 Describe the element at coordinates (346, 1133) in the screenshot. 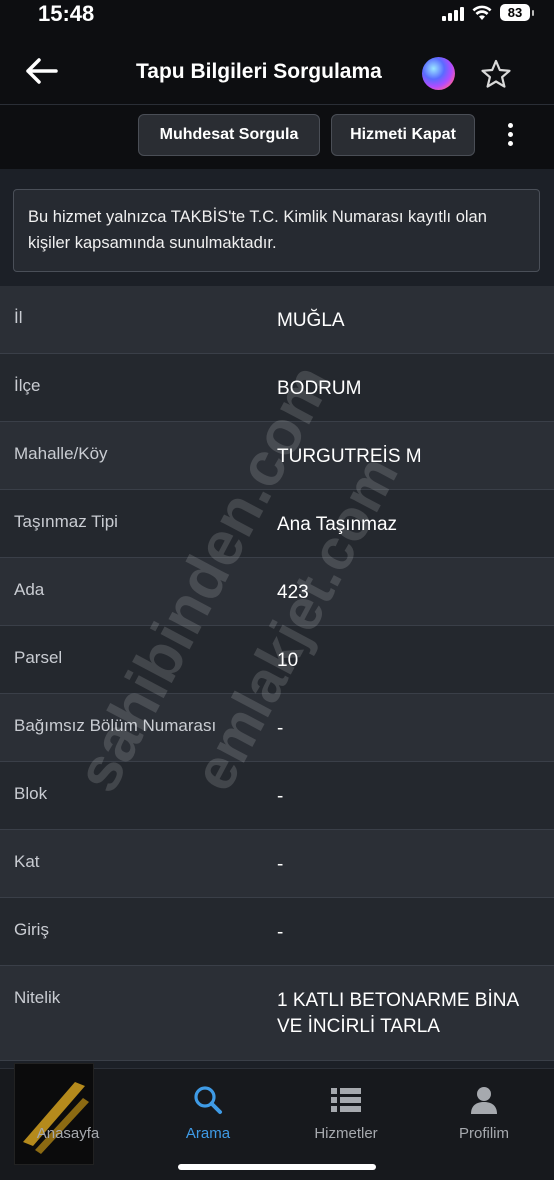

I see `nav-label: Hizmetler` at that location.